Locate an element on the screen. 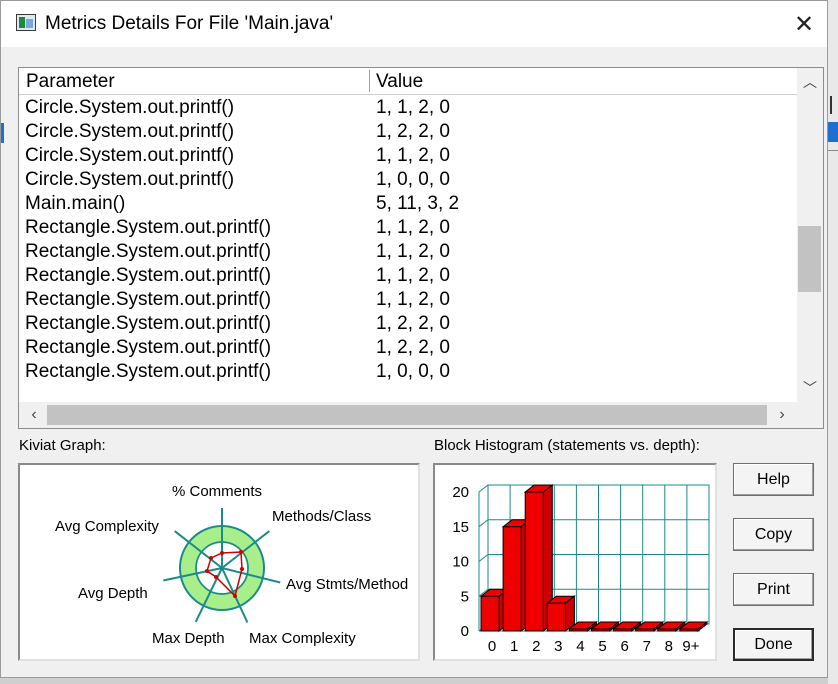  print-button: Print is located at coordinates (773, 589).